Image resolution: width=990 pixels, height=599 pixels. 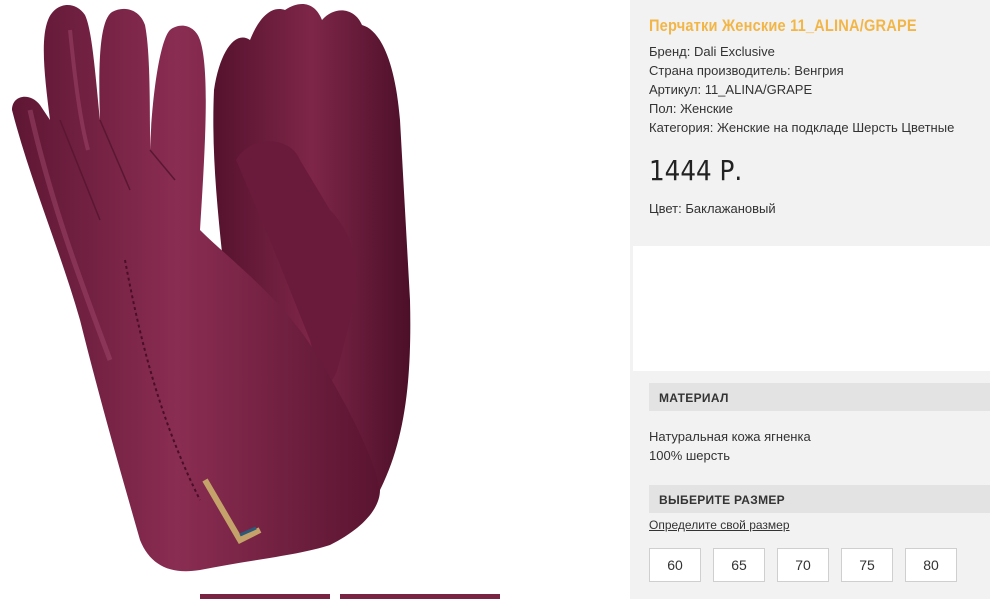 I want to click on property-country: Страна производитель: Венгрия, so click(x=746, y=70).